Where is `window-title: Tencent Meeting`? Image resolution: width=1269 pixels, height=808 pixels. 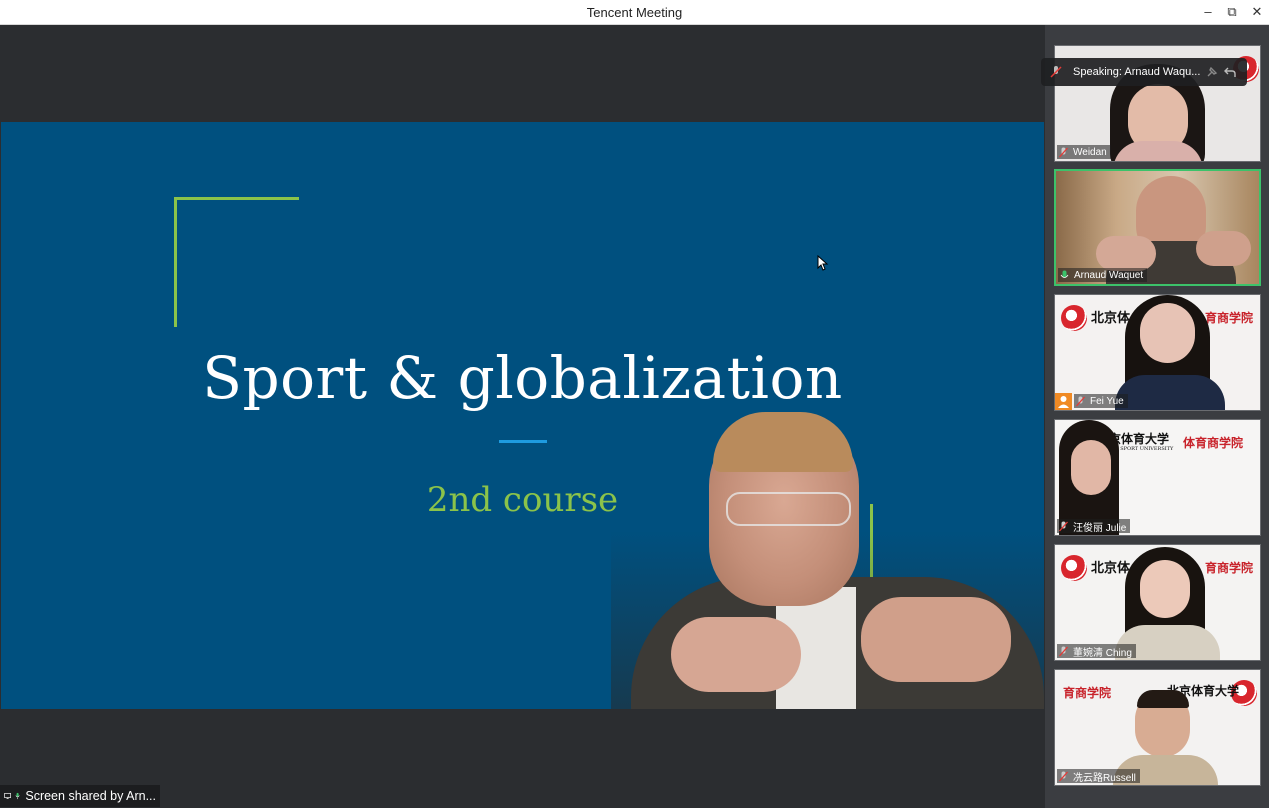
window-title: Tencent Meeting is located at coordinates (634, 12).